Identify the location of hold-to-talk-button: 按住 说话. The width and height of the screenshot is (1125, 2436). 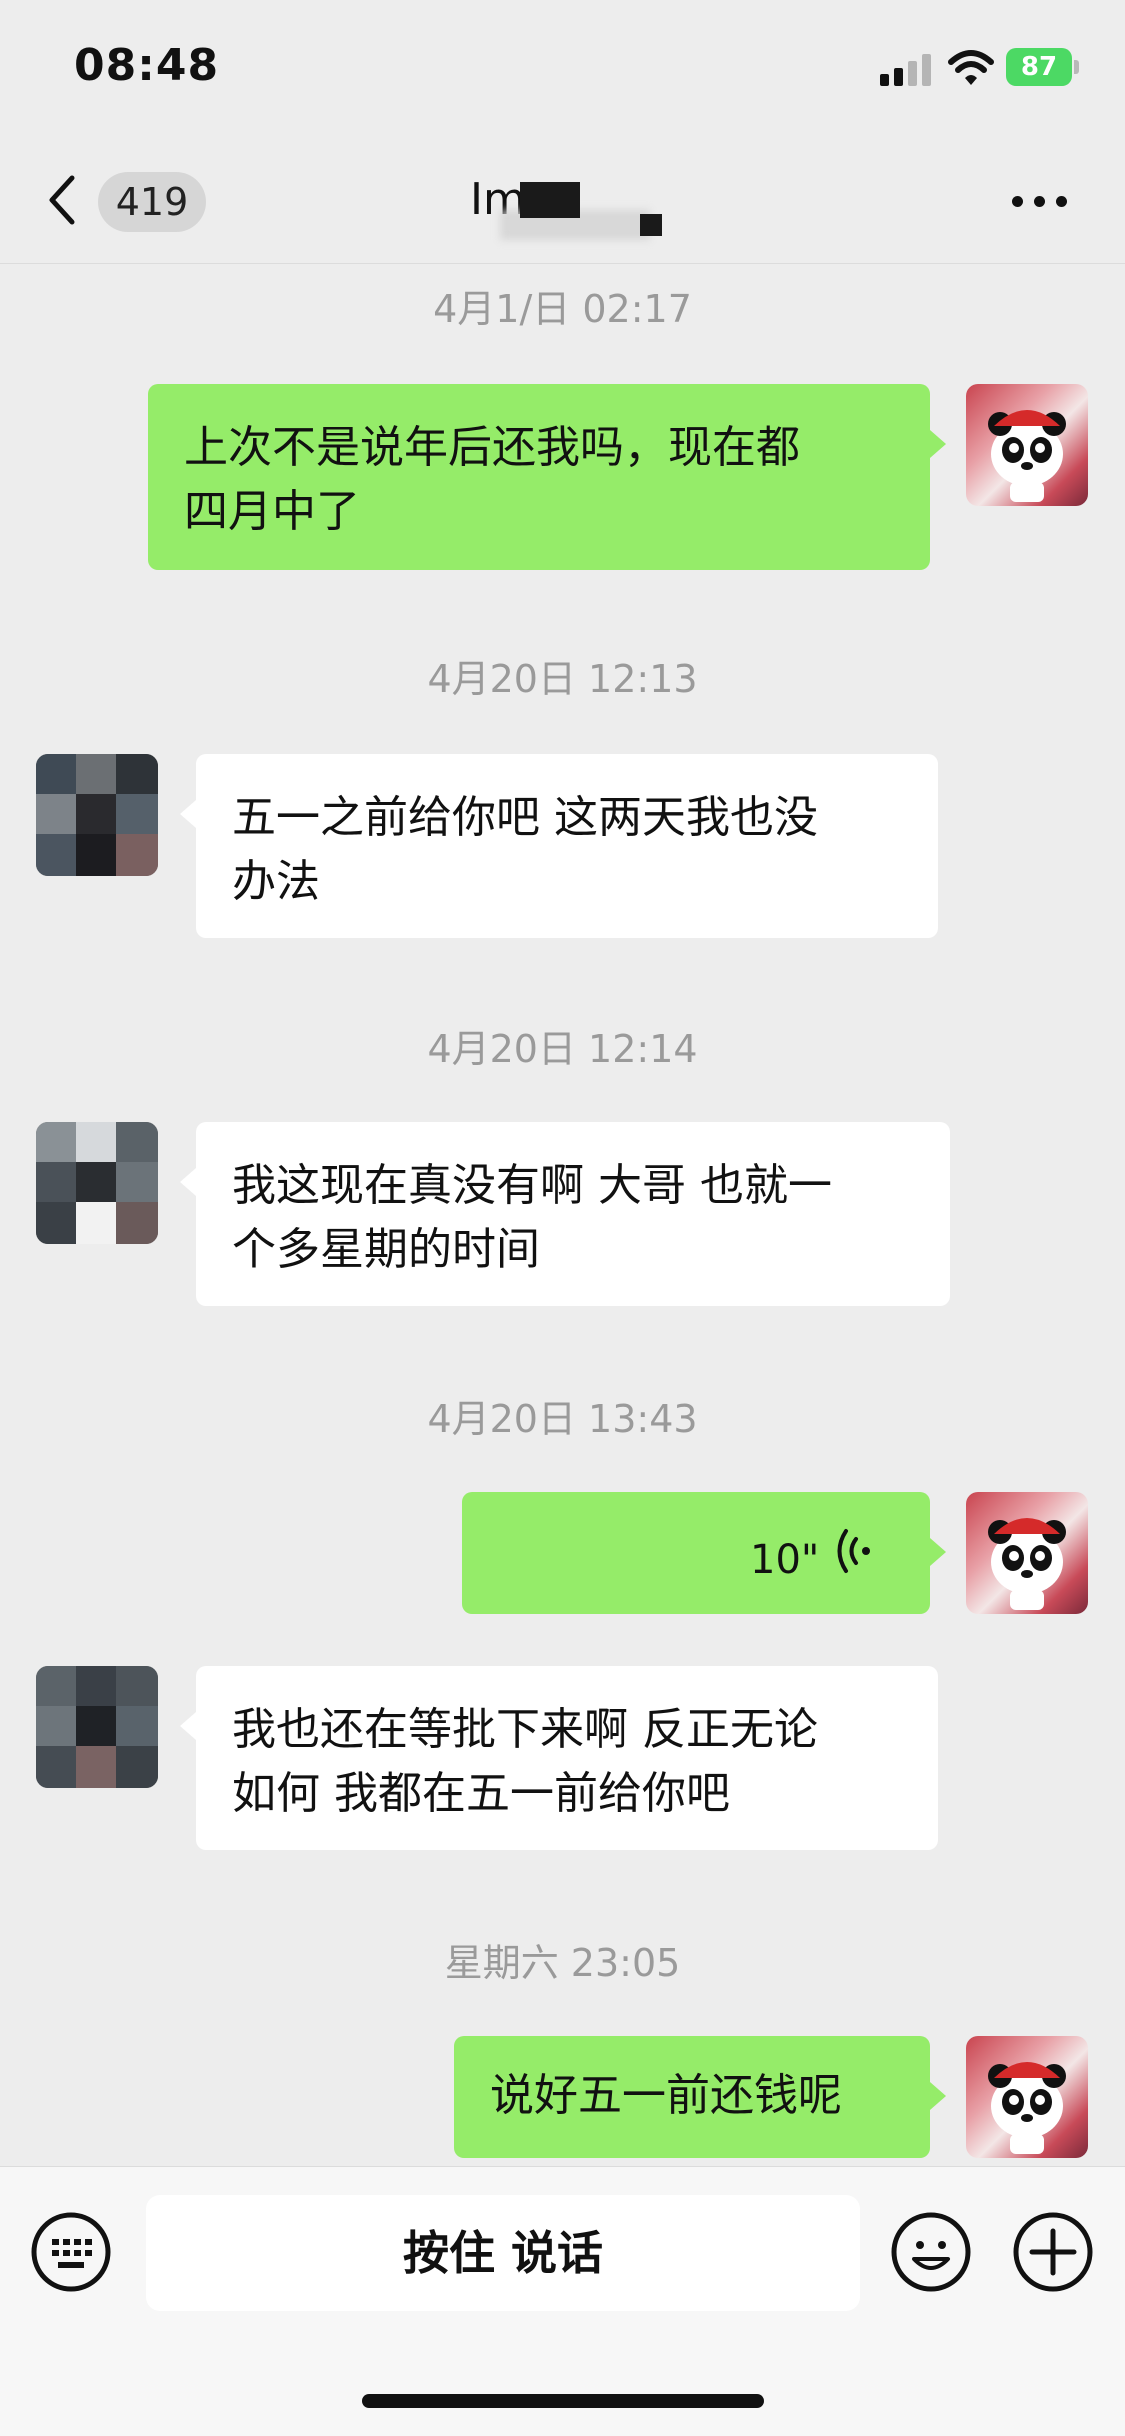
(503, 2253).